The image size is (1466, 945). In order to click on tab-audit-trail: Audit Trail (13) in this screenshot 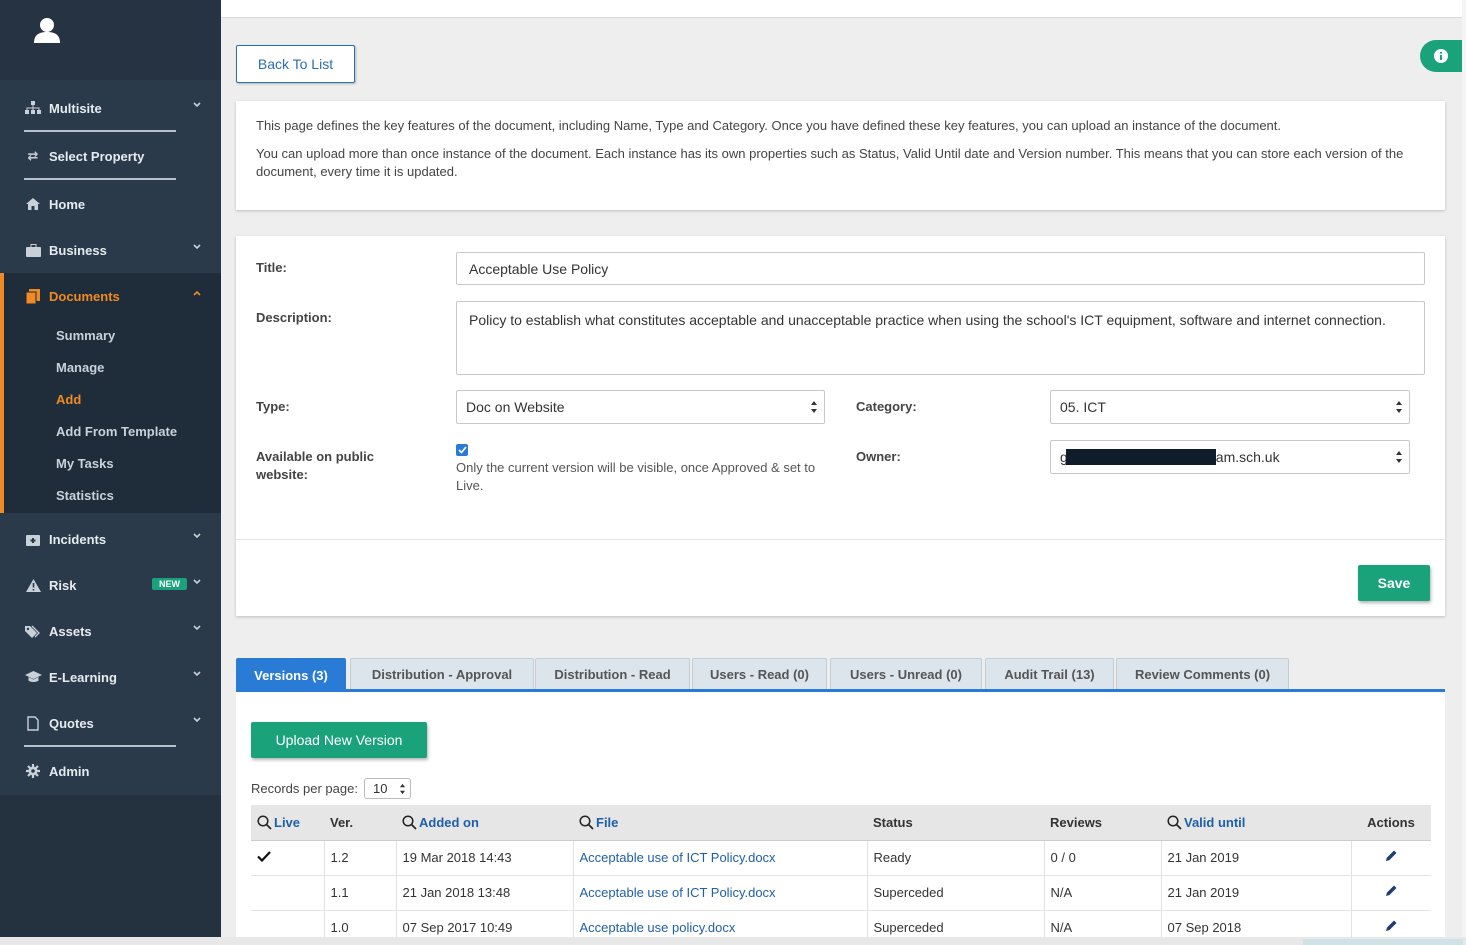, I will do `click(1049, 673)`.